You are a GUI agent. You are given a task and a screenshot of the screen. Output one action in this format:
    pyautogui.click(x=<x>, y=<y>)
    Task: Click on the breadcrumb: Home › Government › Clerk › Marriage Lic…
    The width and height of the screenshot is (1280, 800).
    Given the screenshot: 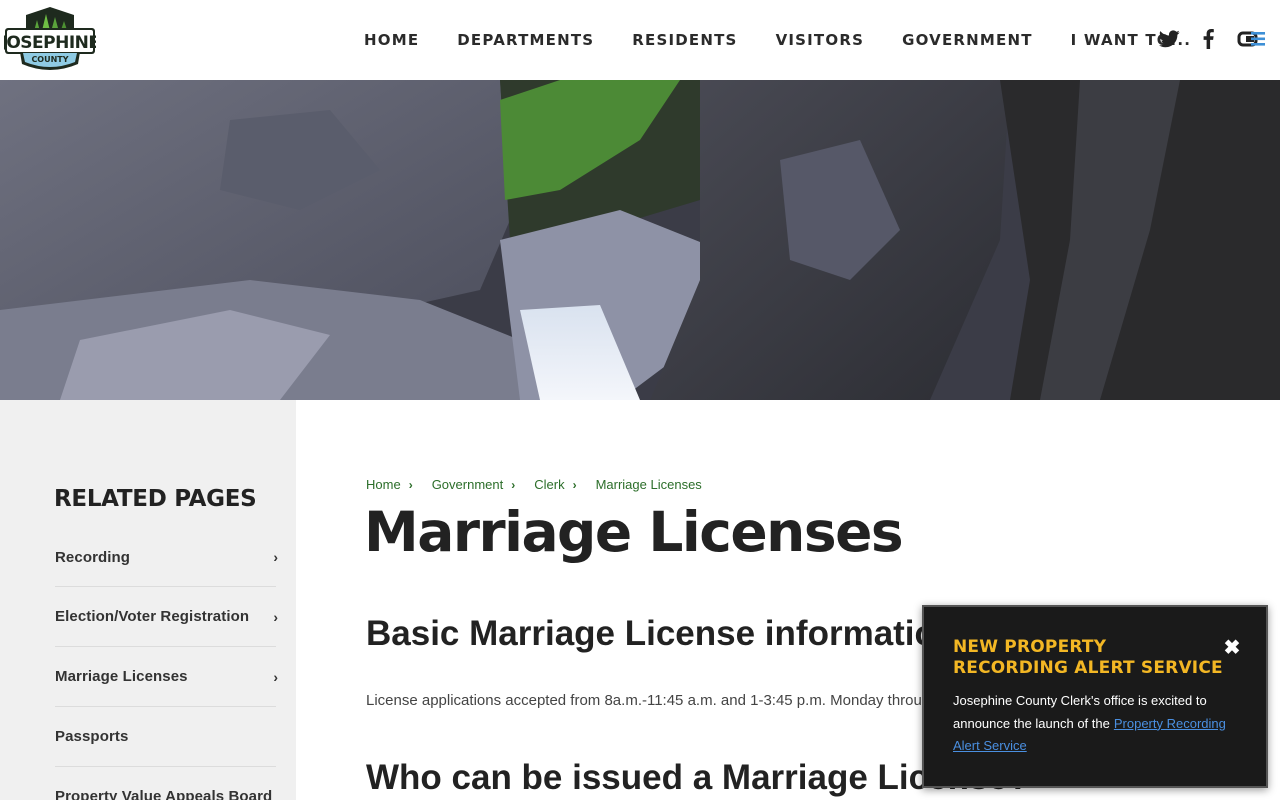 What is the action you would take?
    pyautogui.click(x=534, y=484)
    